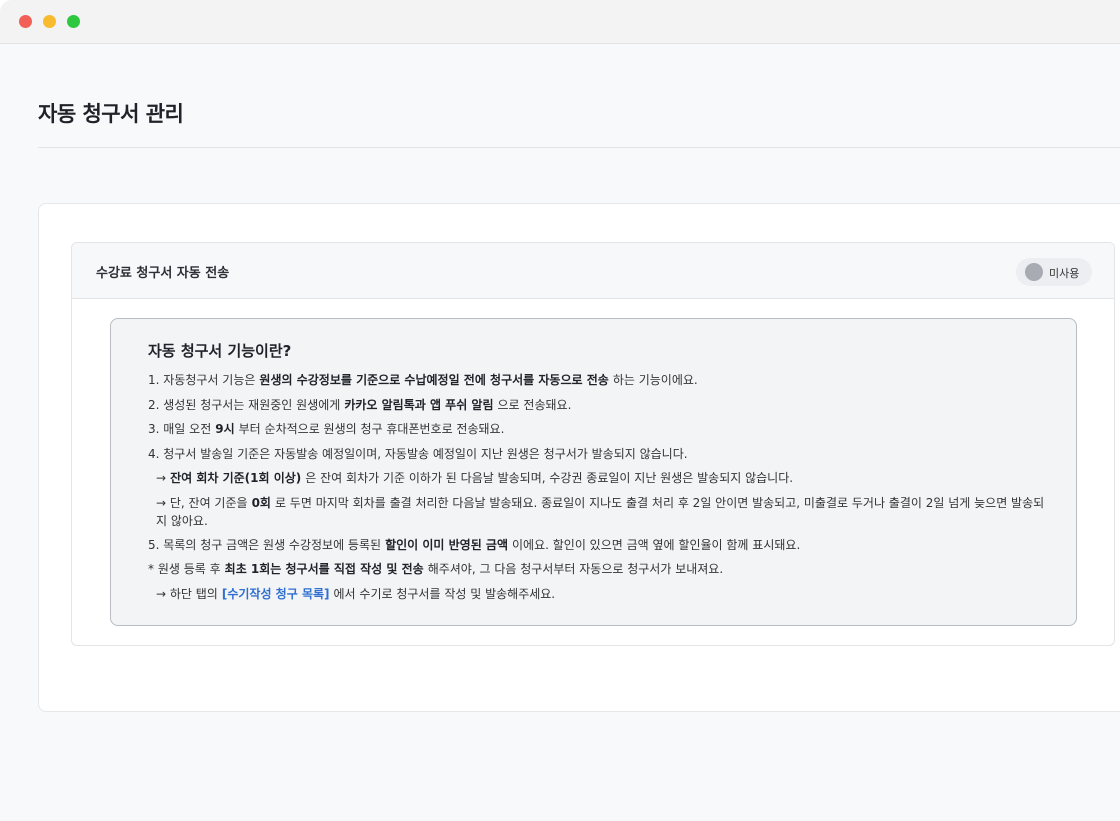 Image resolution: width=1120 pixels, height=821 pixels. I want to click on info-text: 에서 수기로 청구서를 작성 및 발송해주세요., so click(444, 593).